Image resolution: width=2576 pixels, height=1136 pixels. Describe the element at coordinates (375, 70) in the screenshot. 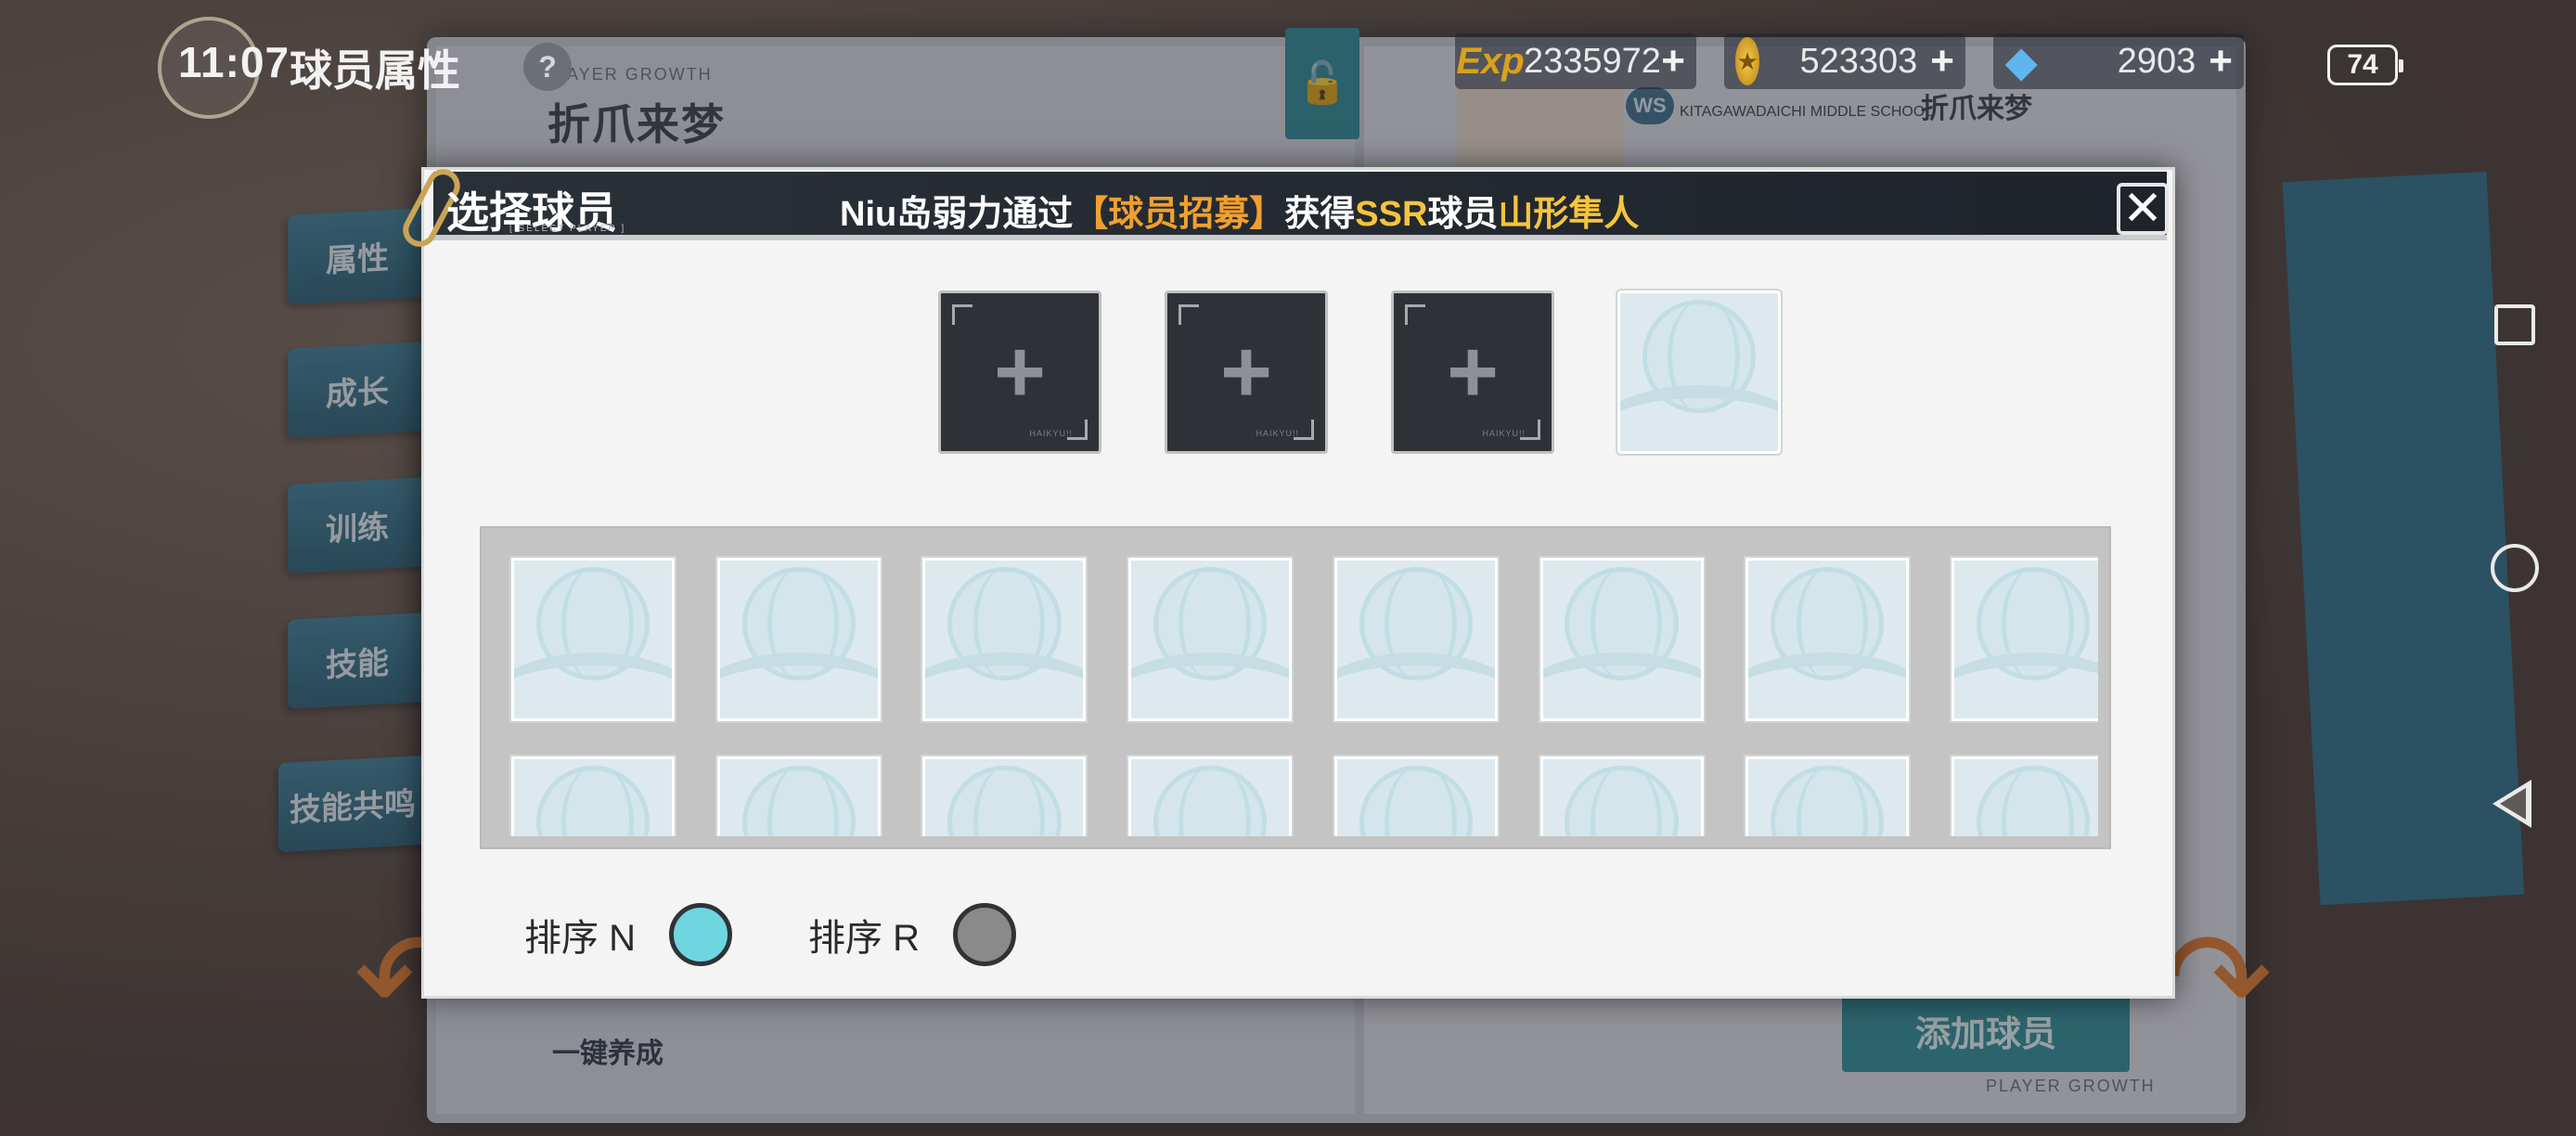

I see `hud-page-title: 球员属性` at that location.